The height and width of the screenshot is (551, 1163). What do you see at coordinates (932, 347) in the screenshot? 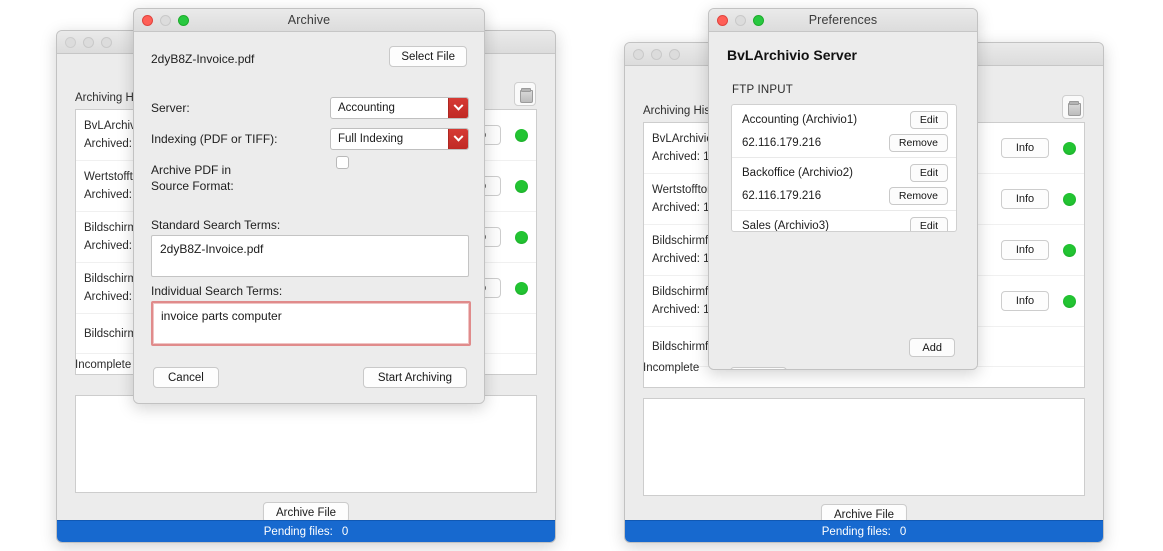
I see `add-button: Add` at bounding box center [932, 347].